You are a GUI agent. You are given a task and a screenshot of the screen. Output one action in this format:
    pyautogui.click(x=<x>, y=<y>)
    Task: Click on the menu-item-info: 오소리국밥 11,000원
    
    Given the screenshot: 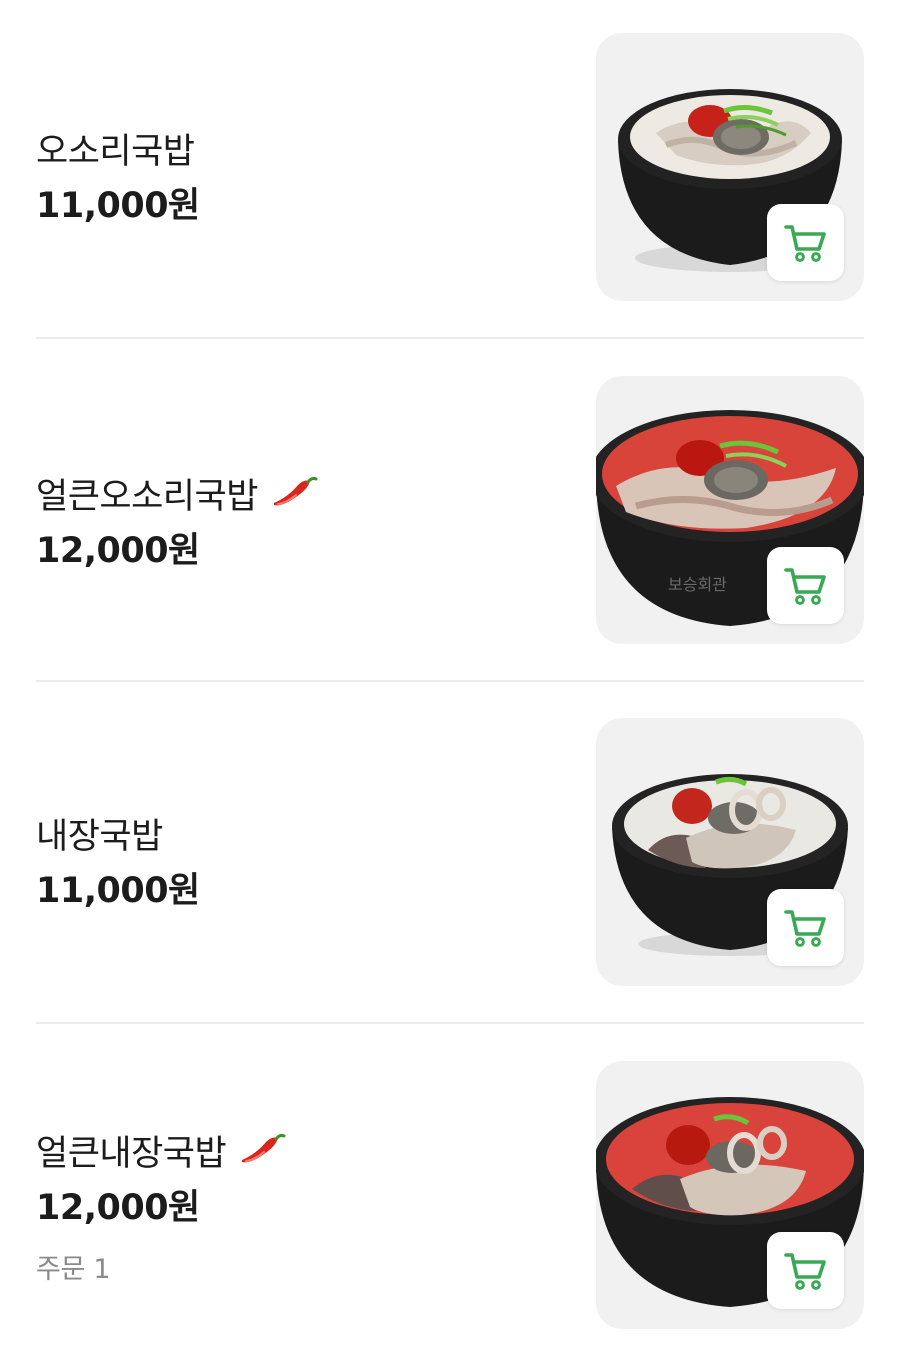 What is the action you would take?
    pyautogui.click(x=296, y=176)
    